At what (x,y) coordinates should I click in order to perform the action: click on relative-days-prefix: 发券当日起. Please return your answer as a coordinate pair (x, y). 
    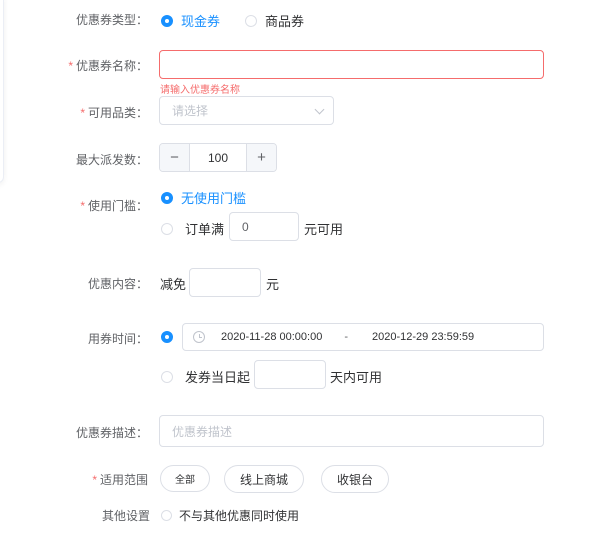
    Looking at the image, I should click on (218, 377).